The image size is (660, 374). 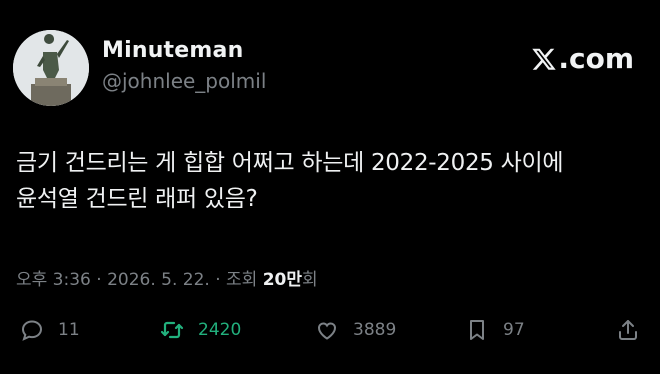 What do you see at coordinates (477, 330) in the screenshot?
I see `bookmark-icon` at bounding box center [477, 330].